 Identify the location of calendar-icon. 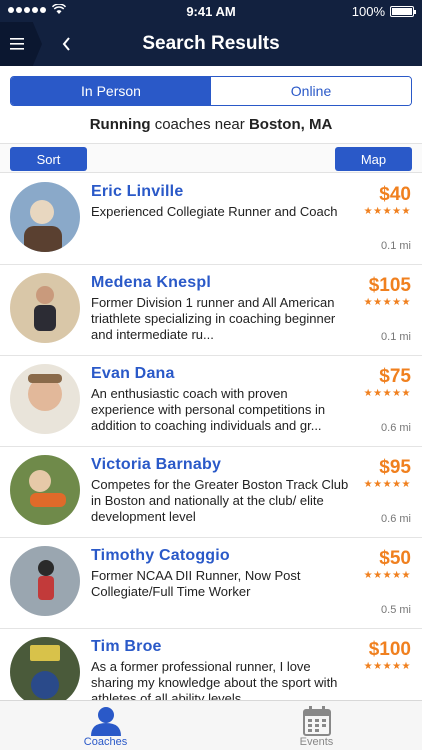
(316, 721).